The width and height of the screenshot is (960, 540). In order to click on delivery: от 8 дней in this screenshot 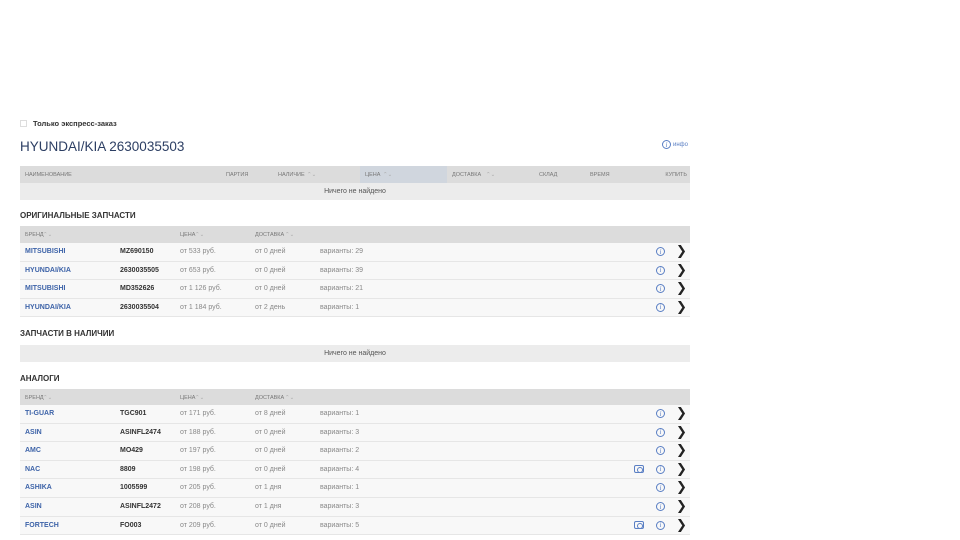, I will do `click(270, 413)`.